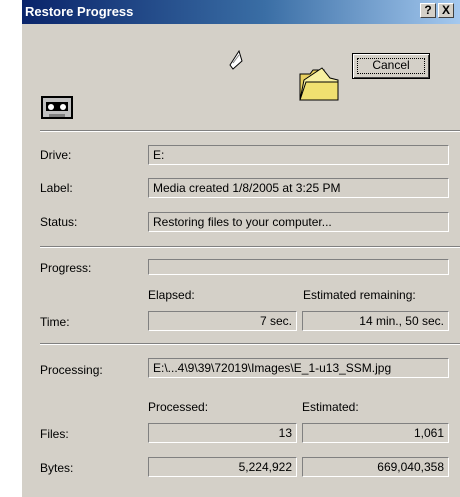  Describe the element at coordinates (79, 11) in the screenshot. I see `window-title: Restore Progress` at that location.